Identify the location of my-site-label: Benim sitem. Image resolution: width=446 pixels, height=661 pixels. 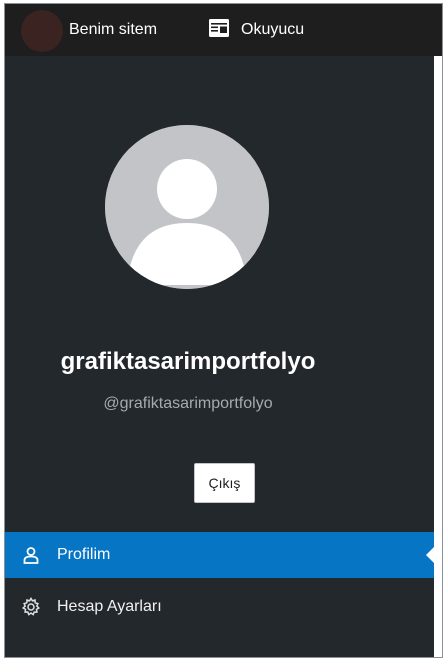
(113, 29).